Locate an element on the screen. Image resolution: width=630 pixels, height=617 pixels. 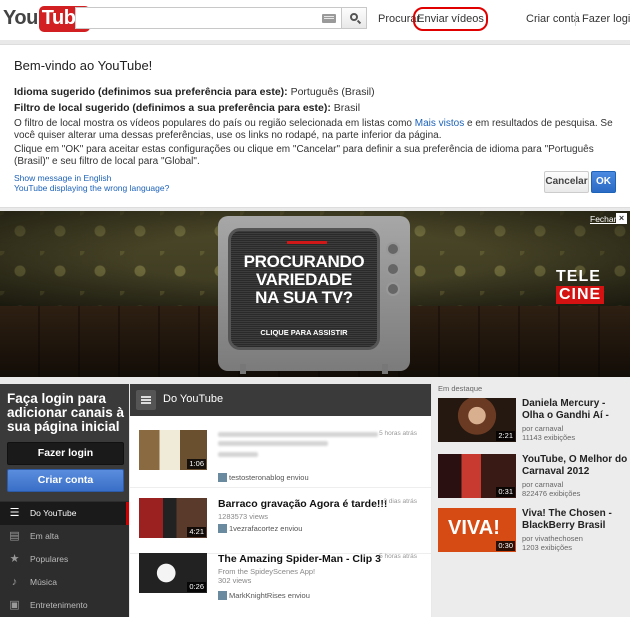
video-duration: 1:06 is located at coordinates (196, 464).